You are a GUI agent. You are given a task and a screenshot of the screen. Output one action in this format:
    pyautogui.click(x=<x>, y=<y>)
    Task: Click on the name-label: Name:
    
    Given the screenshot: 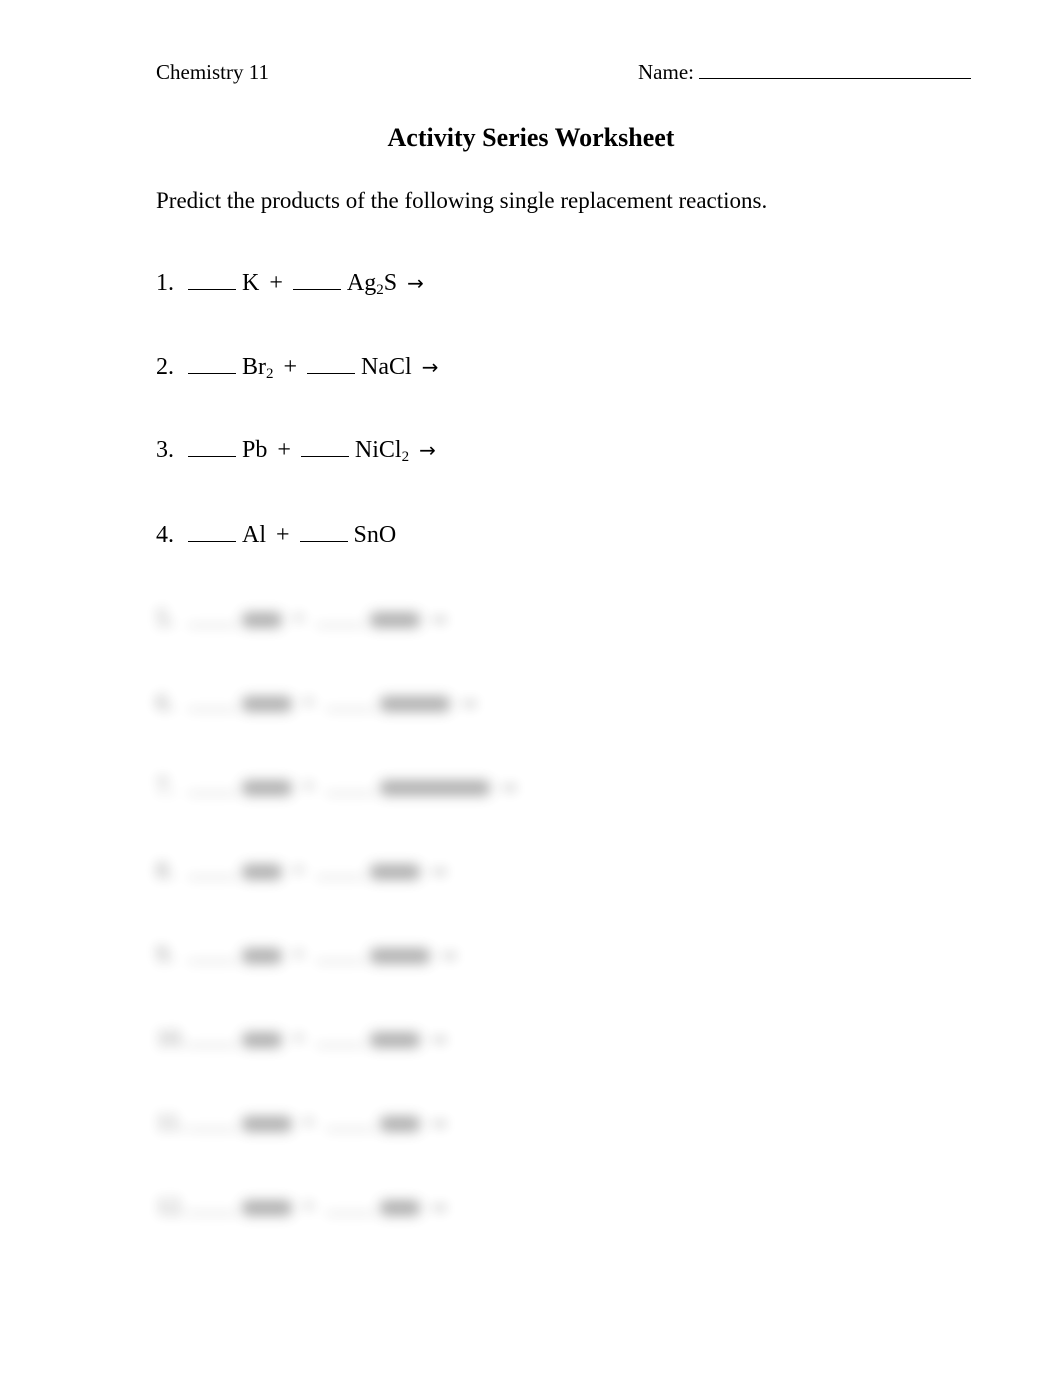 What is the action you would take?
    pyautogui.click(x=666, y=72)
    